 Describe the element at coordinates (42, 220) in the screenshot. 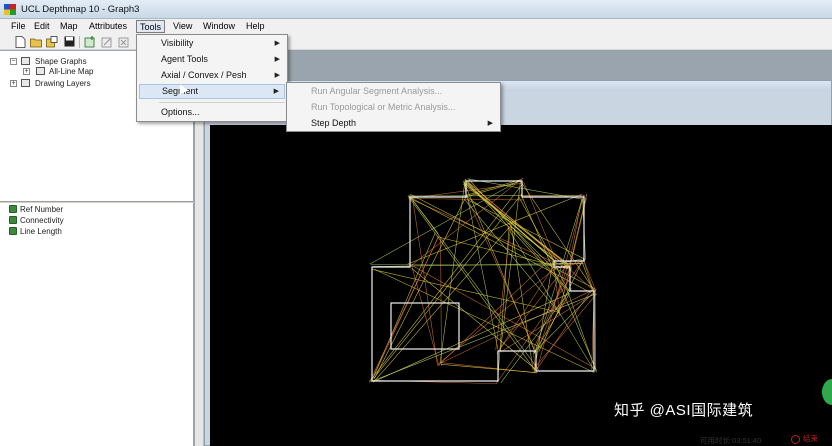

I see `attribute-connectivity: Connectivity` at that location.